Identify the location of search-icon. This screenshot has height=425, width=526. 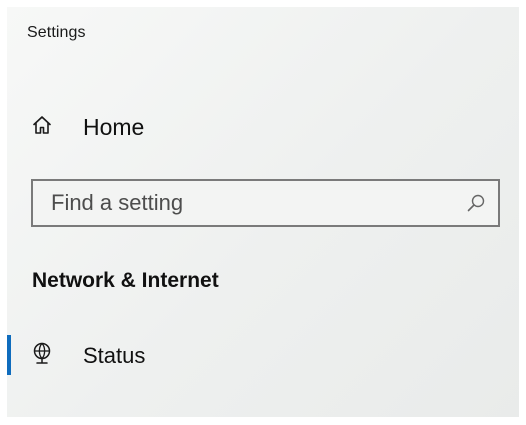
(476, 203).